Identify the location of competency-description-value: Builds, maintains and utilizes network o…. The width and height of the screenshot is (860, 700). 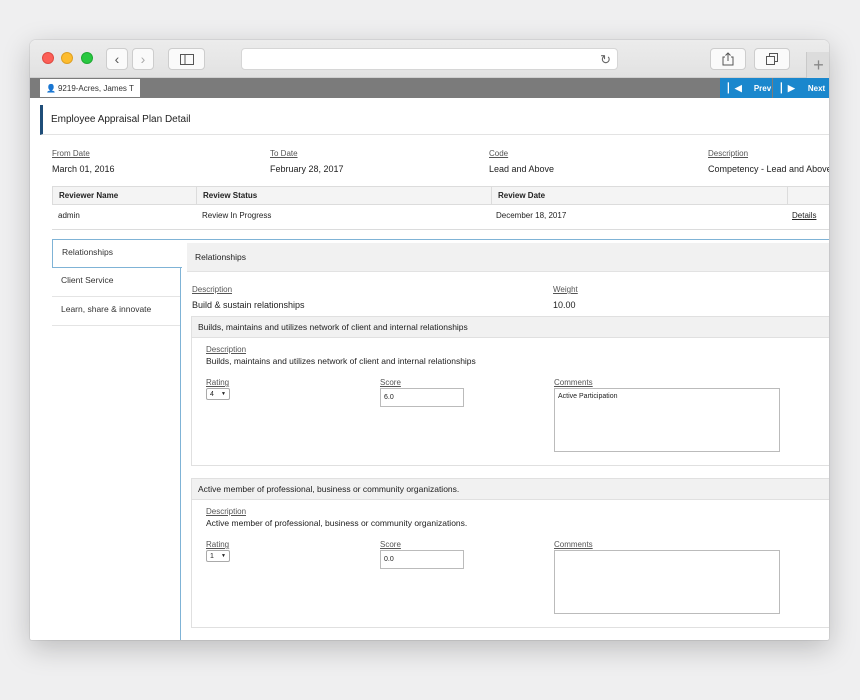
(341, 361).